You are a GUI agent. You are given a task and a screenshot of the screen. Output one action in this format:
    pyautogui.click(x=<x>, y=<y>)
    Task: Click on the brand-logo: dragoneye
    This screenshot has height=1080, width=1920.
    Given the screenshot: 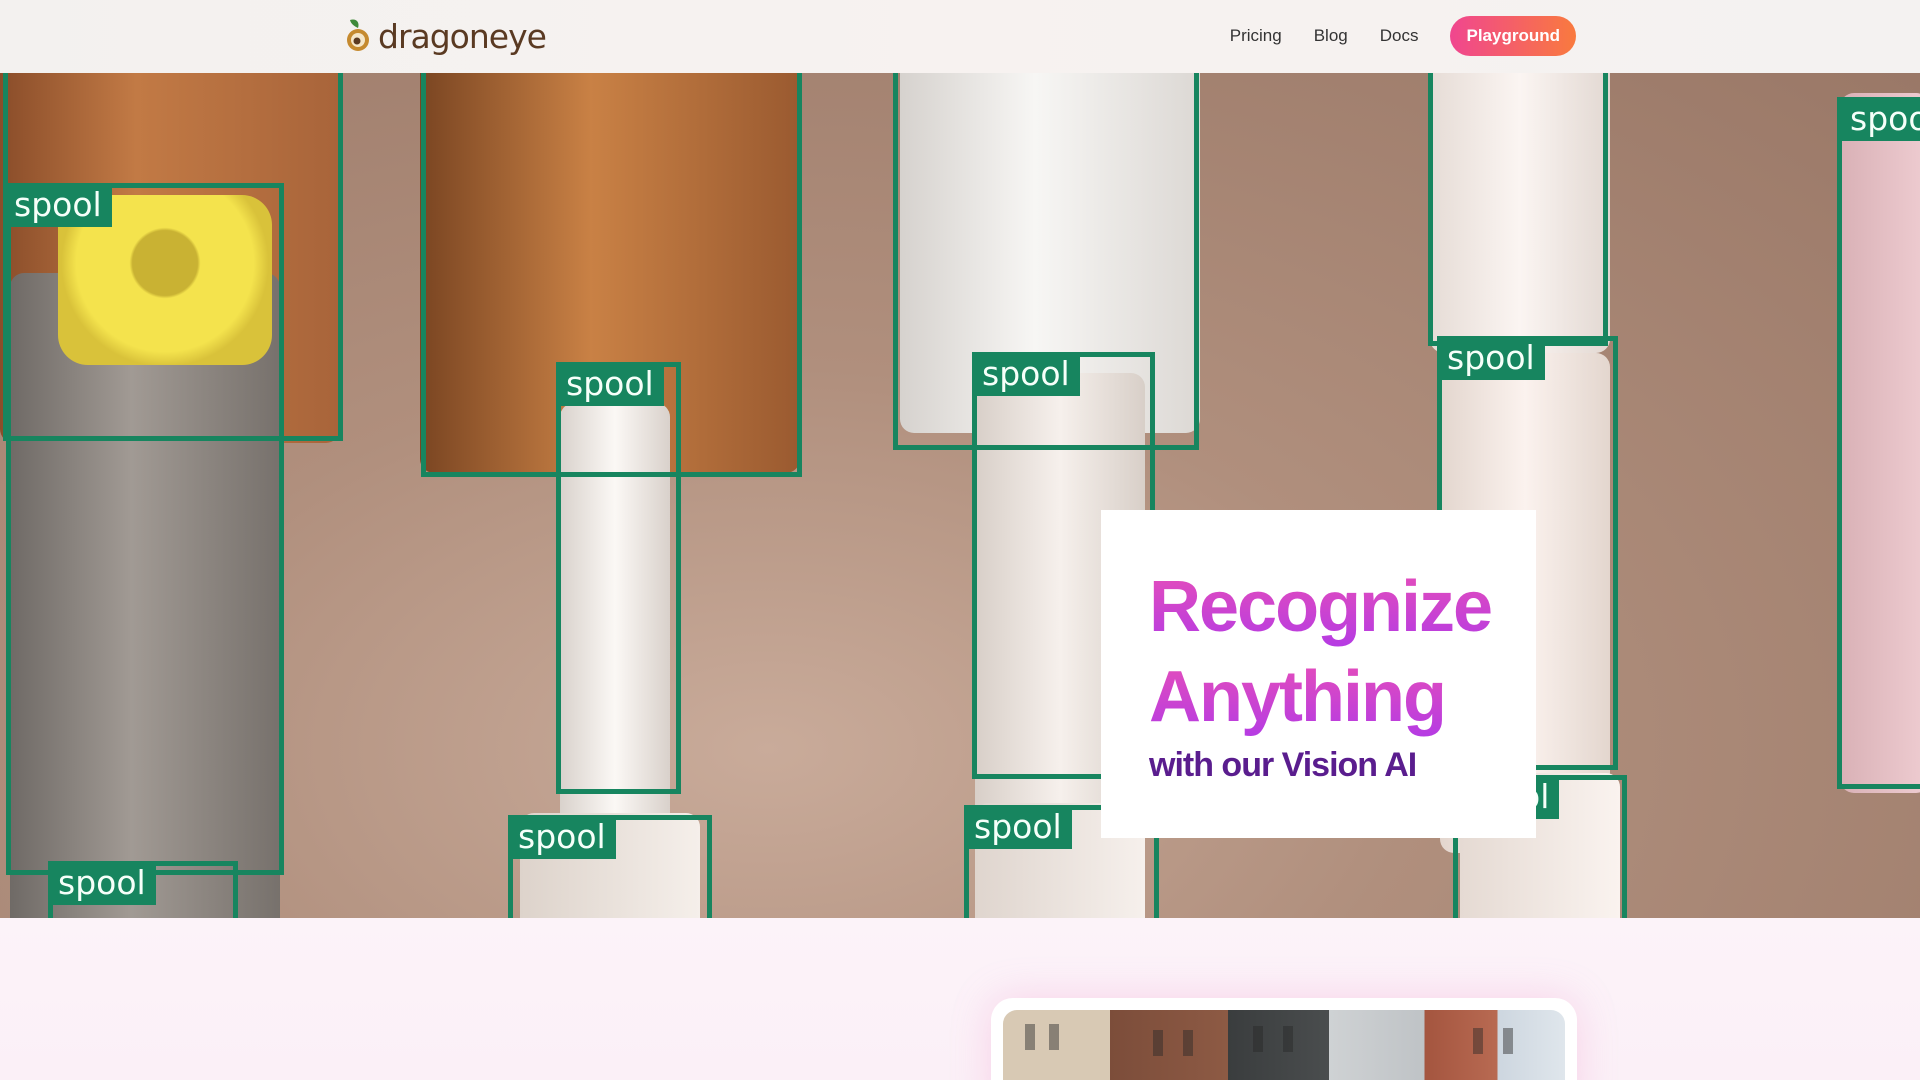 What is the action you would take?
    pyautogui.click(x=445, y=36)
    